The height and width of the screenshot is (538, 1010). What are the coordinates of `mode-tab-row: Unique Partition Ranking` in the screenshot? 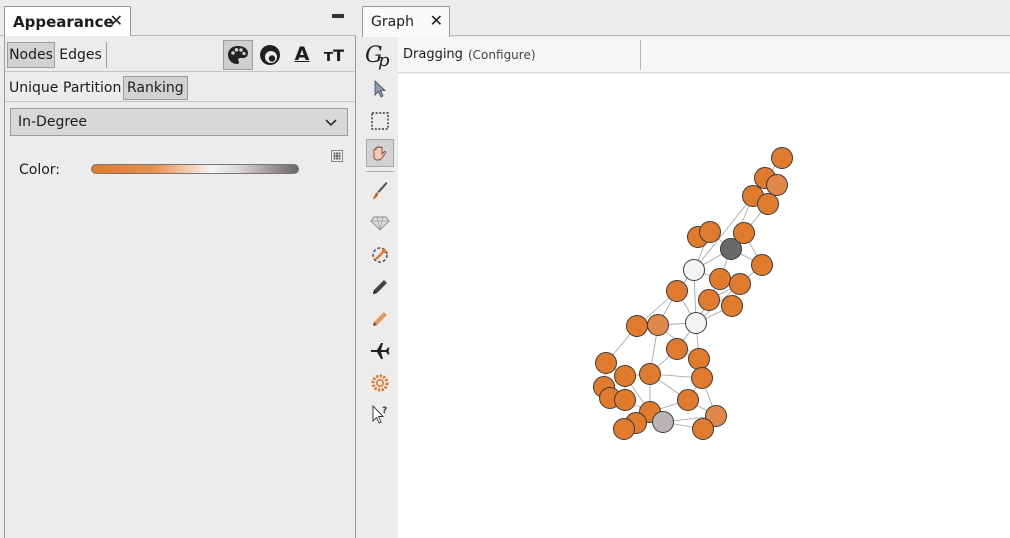 It's located at (180, 88).